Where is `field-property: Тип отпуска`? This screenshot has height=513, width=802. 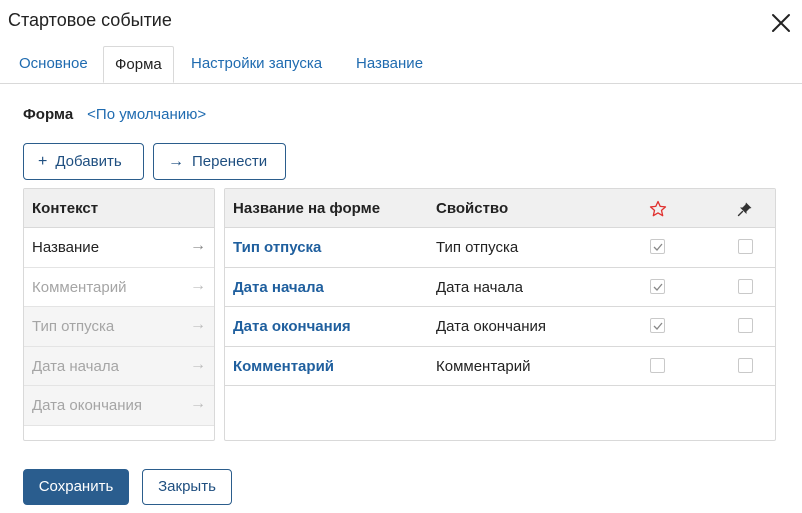 field-property: Тип отпуска is located at coordinates (477, 247).